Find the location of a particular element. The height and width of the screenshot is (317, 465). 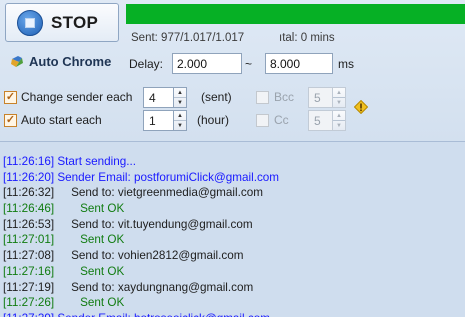

auto-chrome-toggle: Auto Chrome is located at coordinates (60, 61).